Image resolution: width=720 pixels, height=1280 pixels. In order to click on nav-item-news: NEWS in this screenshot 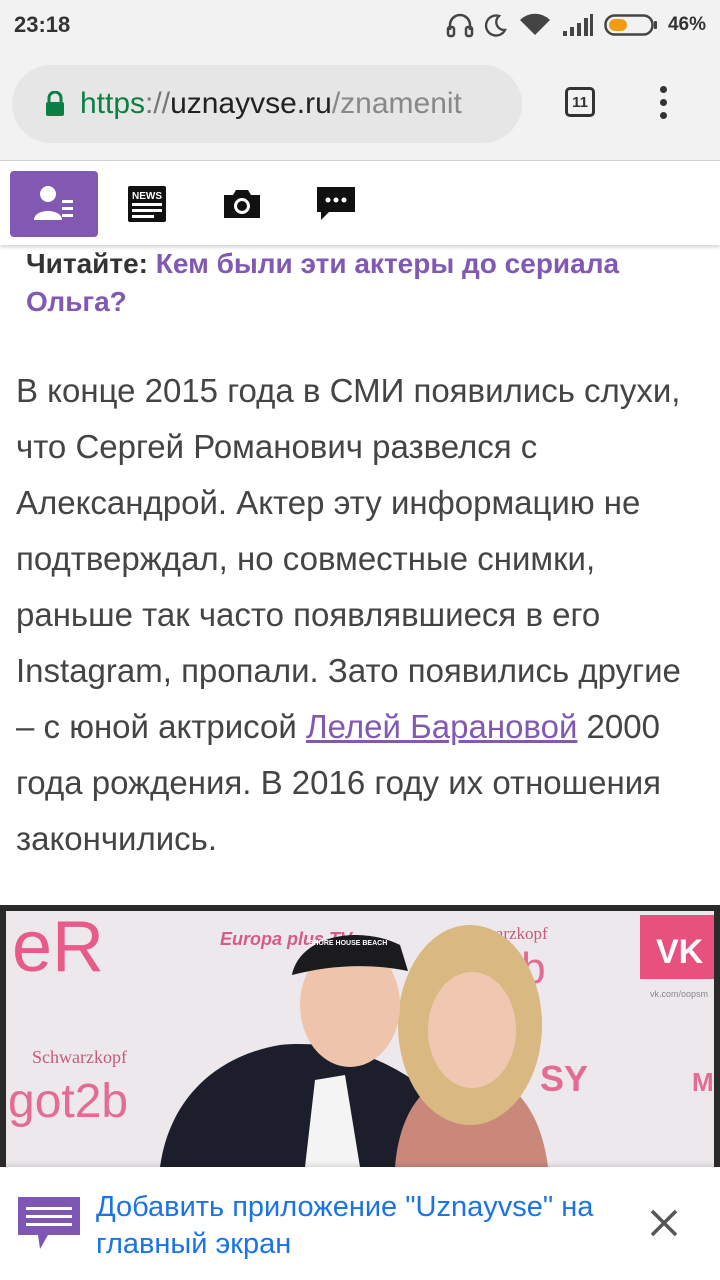, I will do `click(148, 204)`.